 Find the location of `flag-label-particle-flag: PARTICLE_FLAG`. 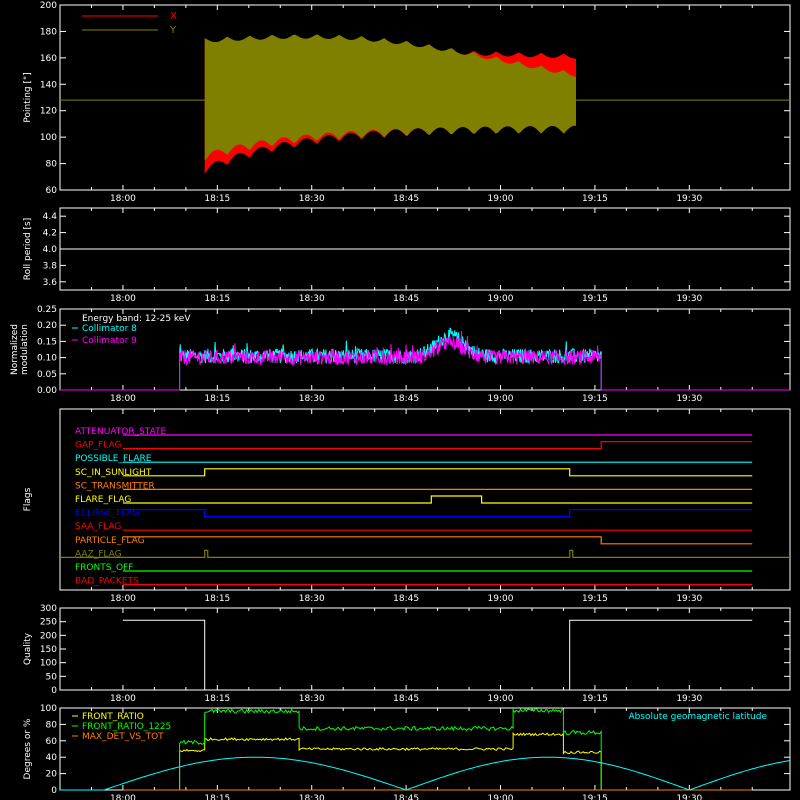

flag-label-particle-flag: PARTICLE_FLAG is located at coordinates (110, 541).